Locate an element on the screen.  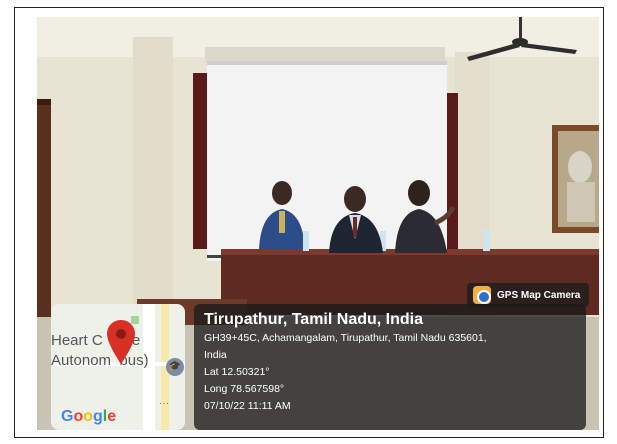
left-door is located at coordinates (44, 209).